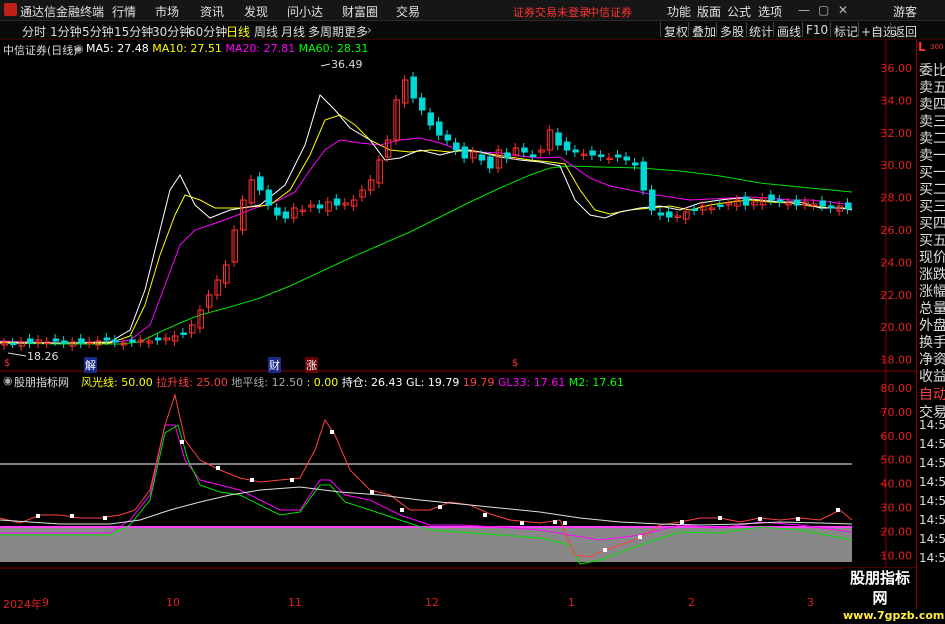 The image size is (945, 624). What do you see at coordinates (79, 48) in the screenshot?
I see `legend-toggle-icon: ◉` at bounding box center [79, 48].